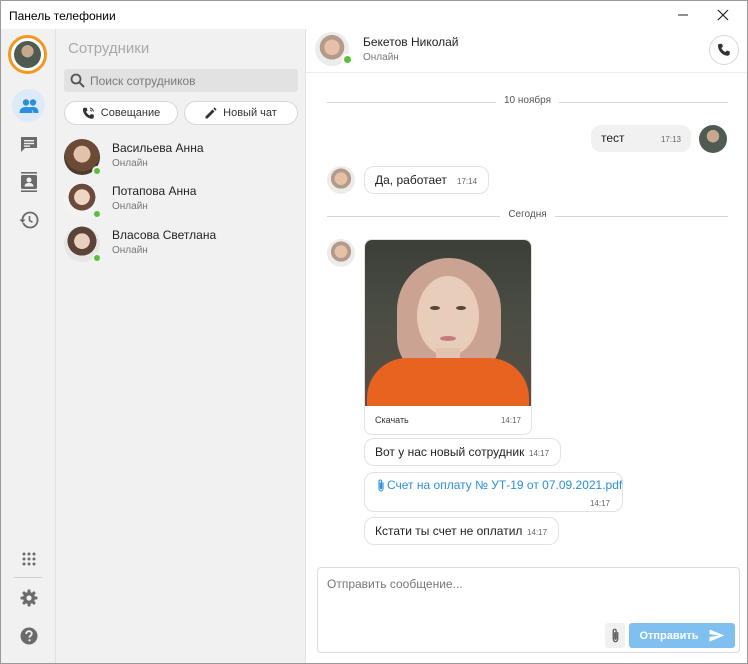 The image size is (748, 664). Describe the element at coordinates (504, 485) in the screenshot. I see `file-link: Счет на оплату № УТ-19 от 07.09.2021.pdf` at that location.